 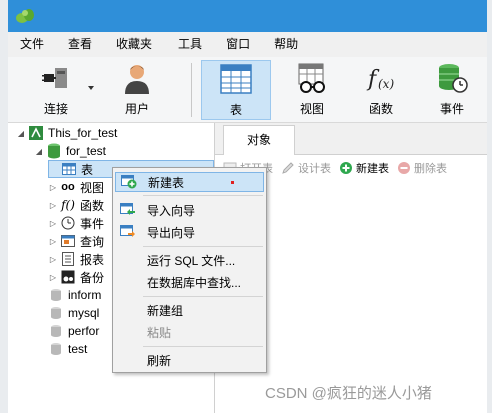 I want to click on design-table-button: 设计表, so click(x=306, y=168).